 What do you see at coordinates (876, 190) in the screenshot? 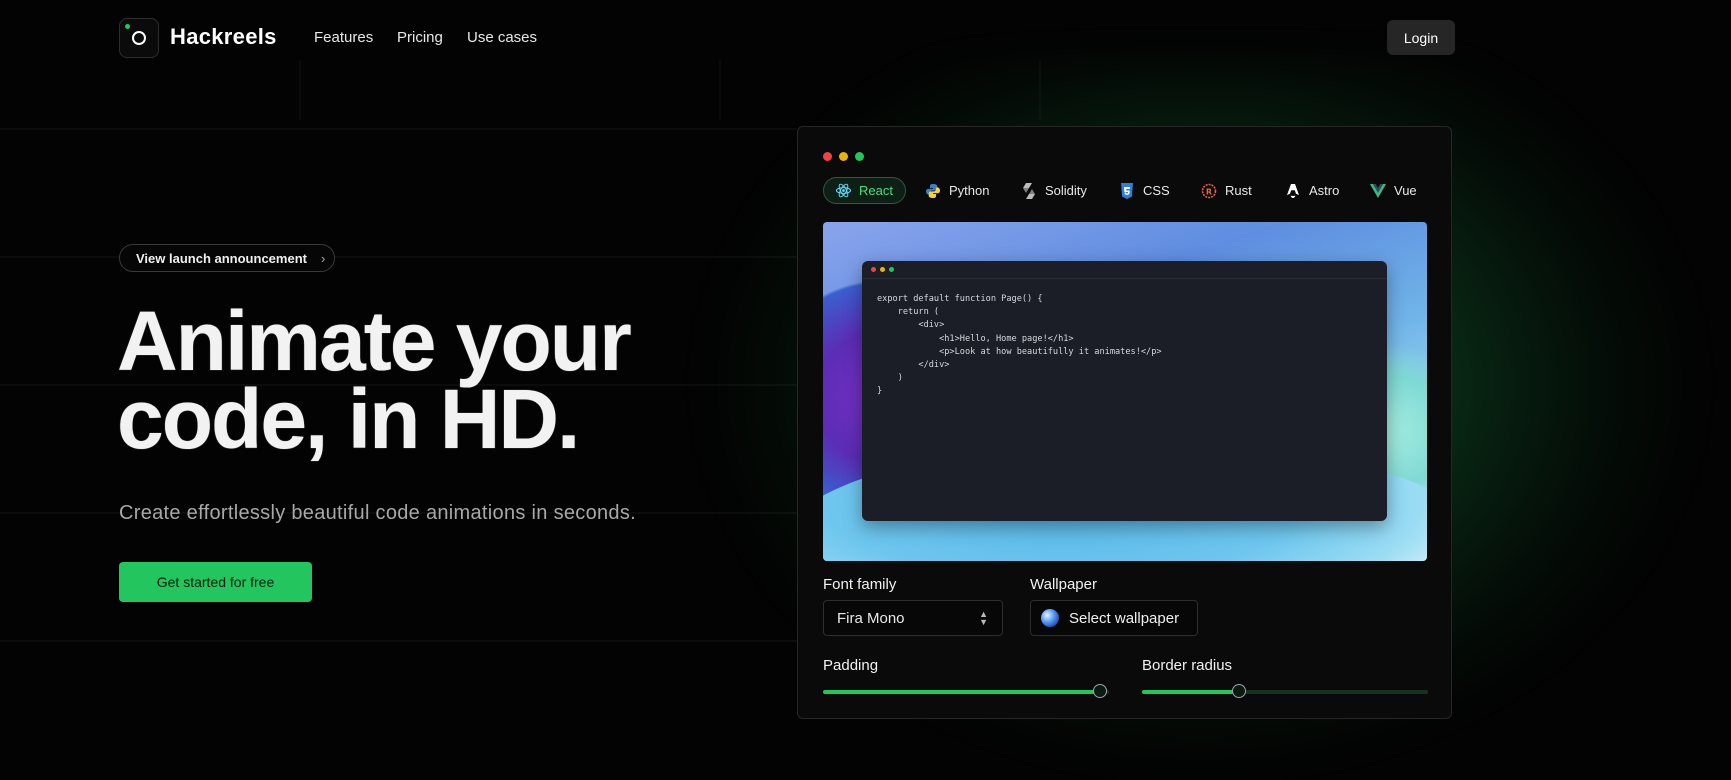
I see `tab-label: React` at bounding box center [876, 190].